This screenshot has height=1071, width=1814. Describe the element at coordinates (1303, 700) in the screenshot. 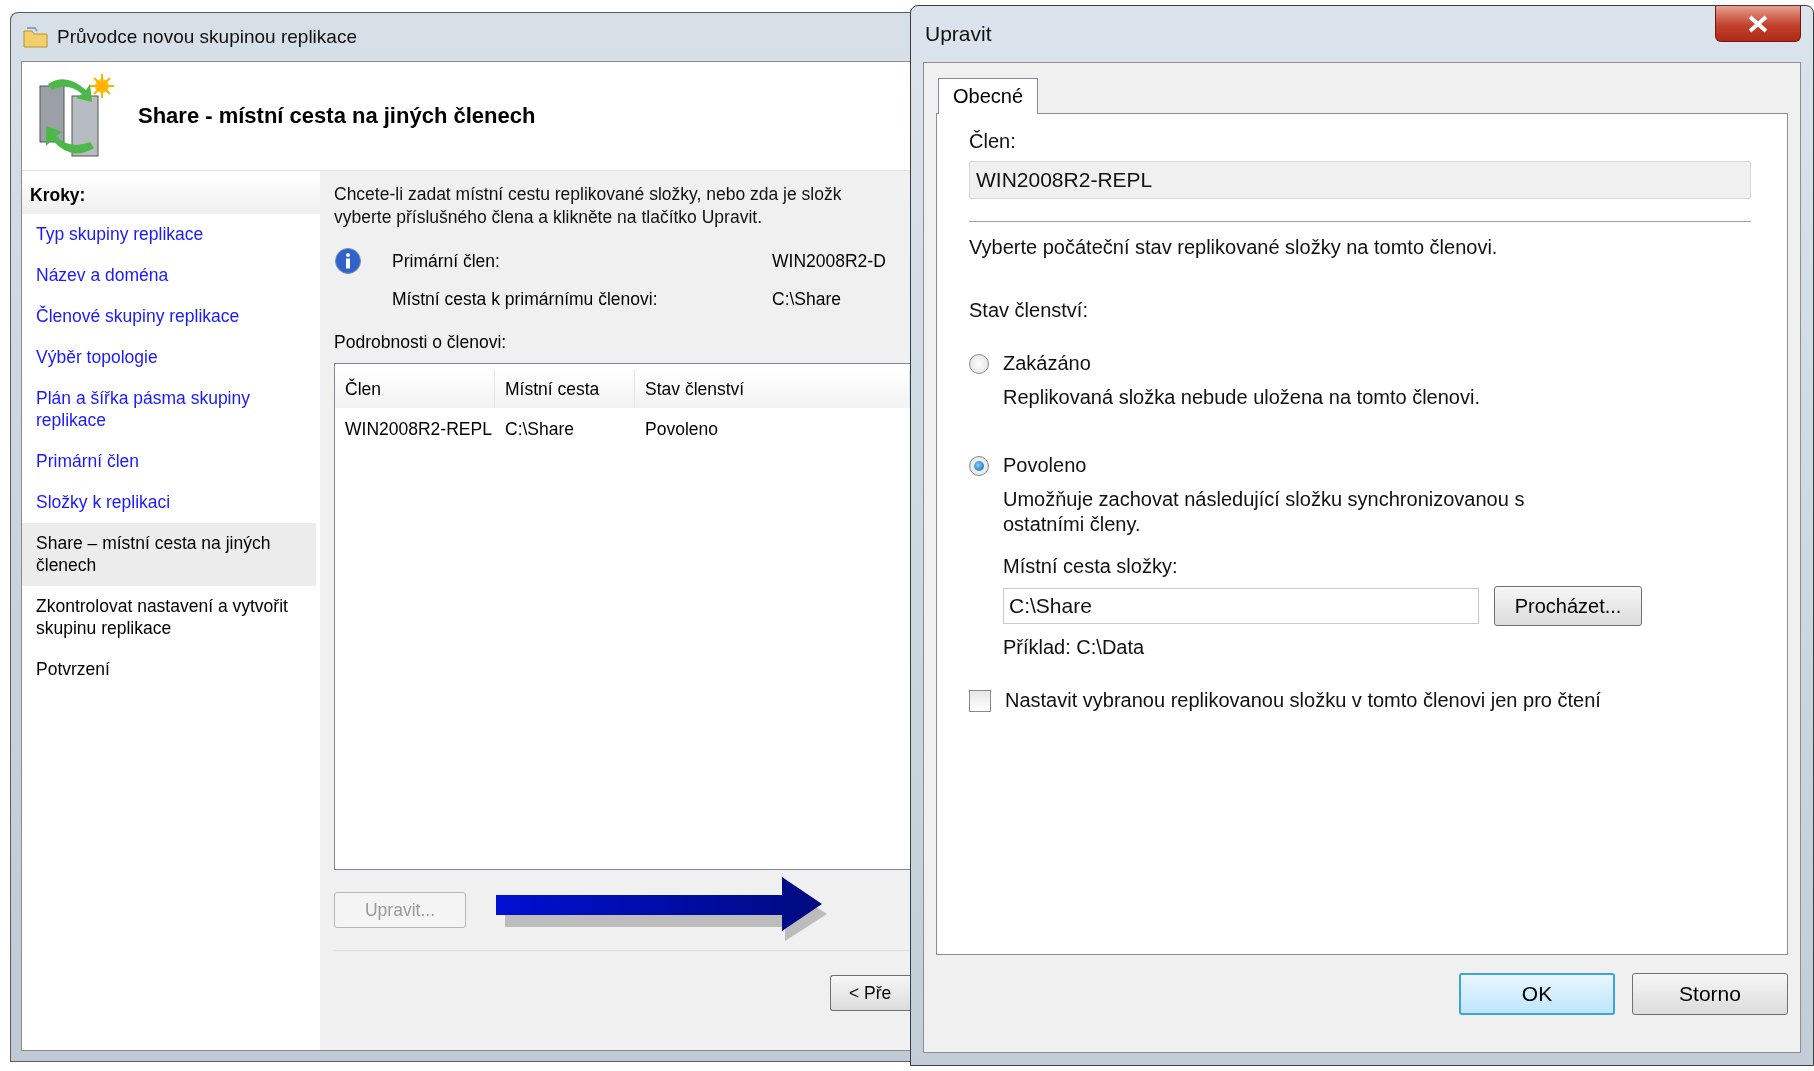

I see `checkbox-label: Nastavit vybranou replikovanou složku v tomto členovi jen pro čtení` at that location.